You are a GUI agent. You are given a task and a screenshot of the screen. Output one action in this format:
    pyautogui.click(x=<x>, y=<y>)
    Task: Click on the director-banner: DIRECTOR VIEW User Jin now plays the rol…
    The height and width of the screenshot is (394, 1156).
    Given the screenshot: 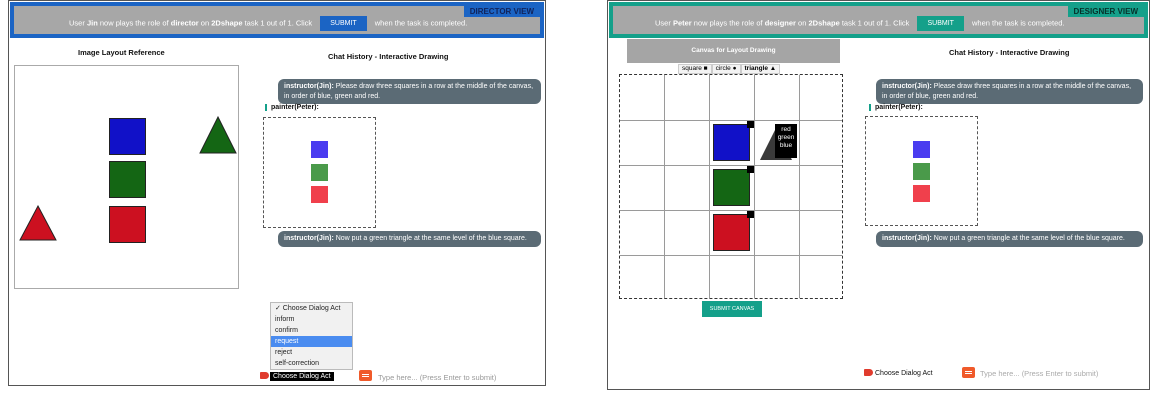 What is the action you would take?
    pyautogui.click(x=277, y=20)
    